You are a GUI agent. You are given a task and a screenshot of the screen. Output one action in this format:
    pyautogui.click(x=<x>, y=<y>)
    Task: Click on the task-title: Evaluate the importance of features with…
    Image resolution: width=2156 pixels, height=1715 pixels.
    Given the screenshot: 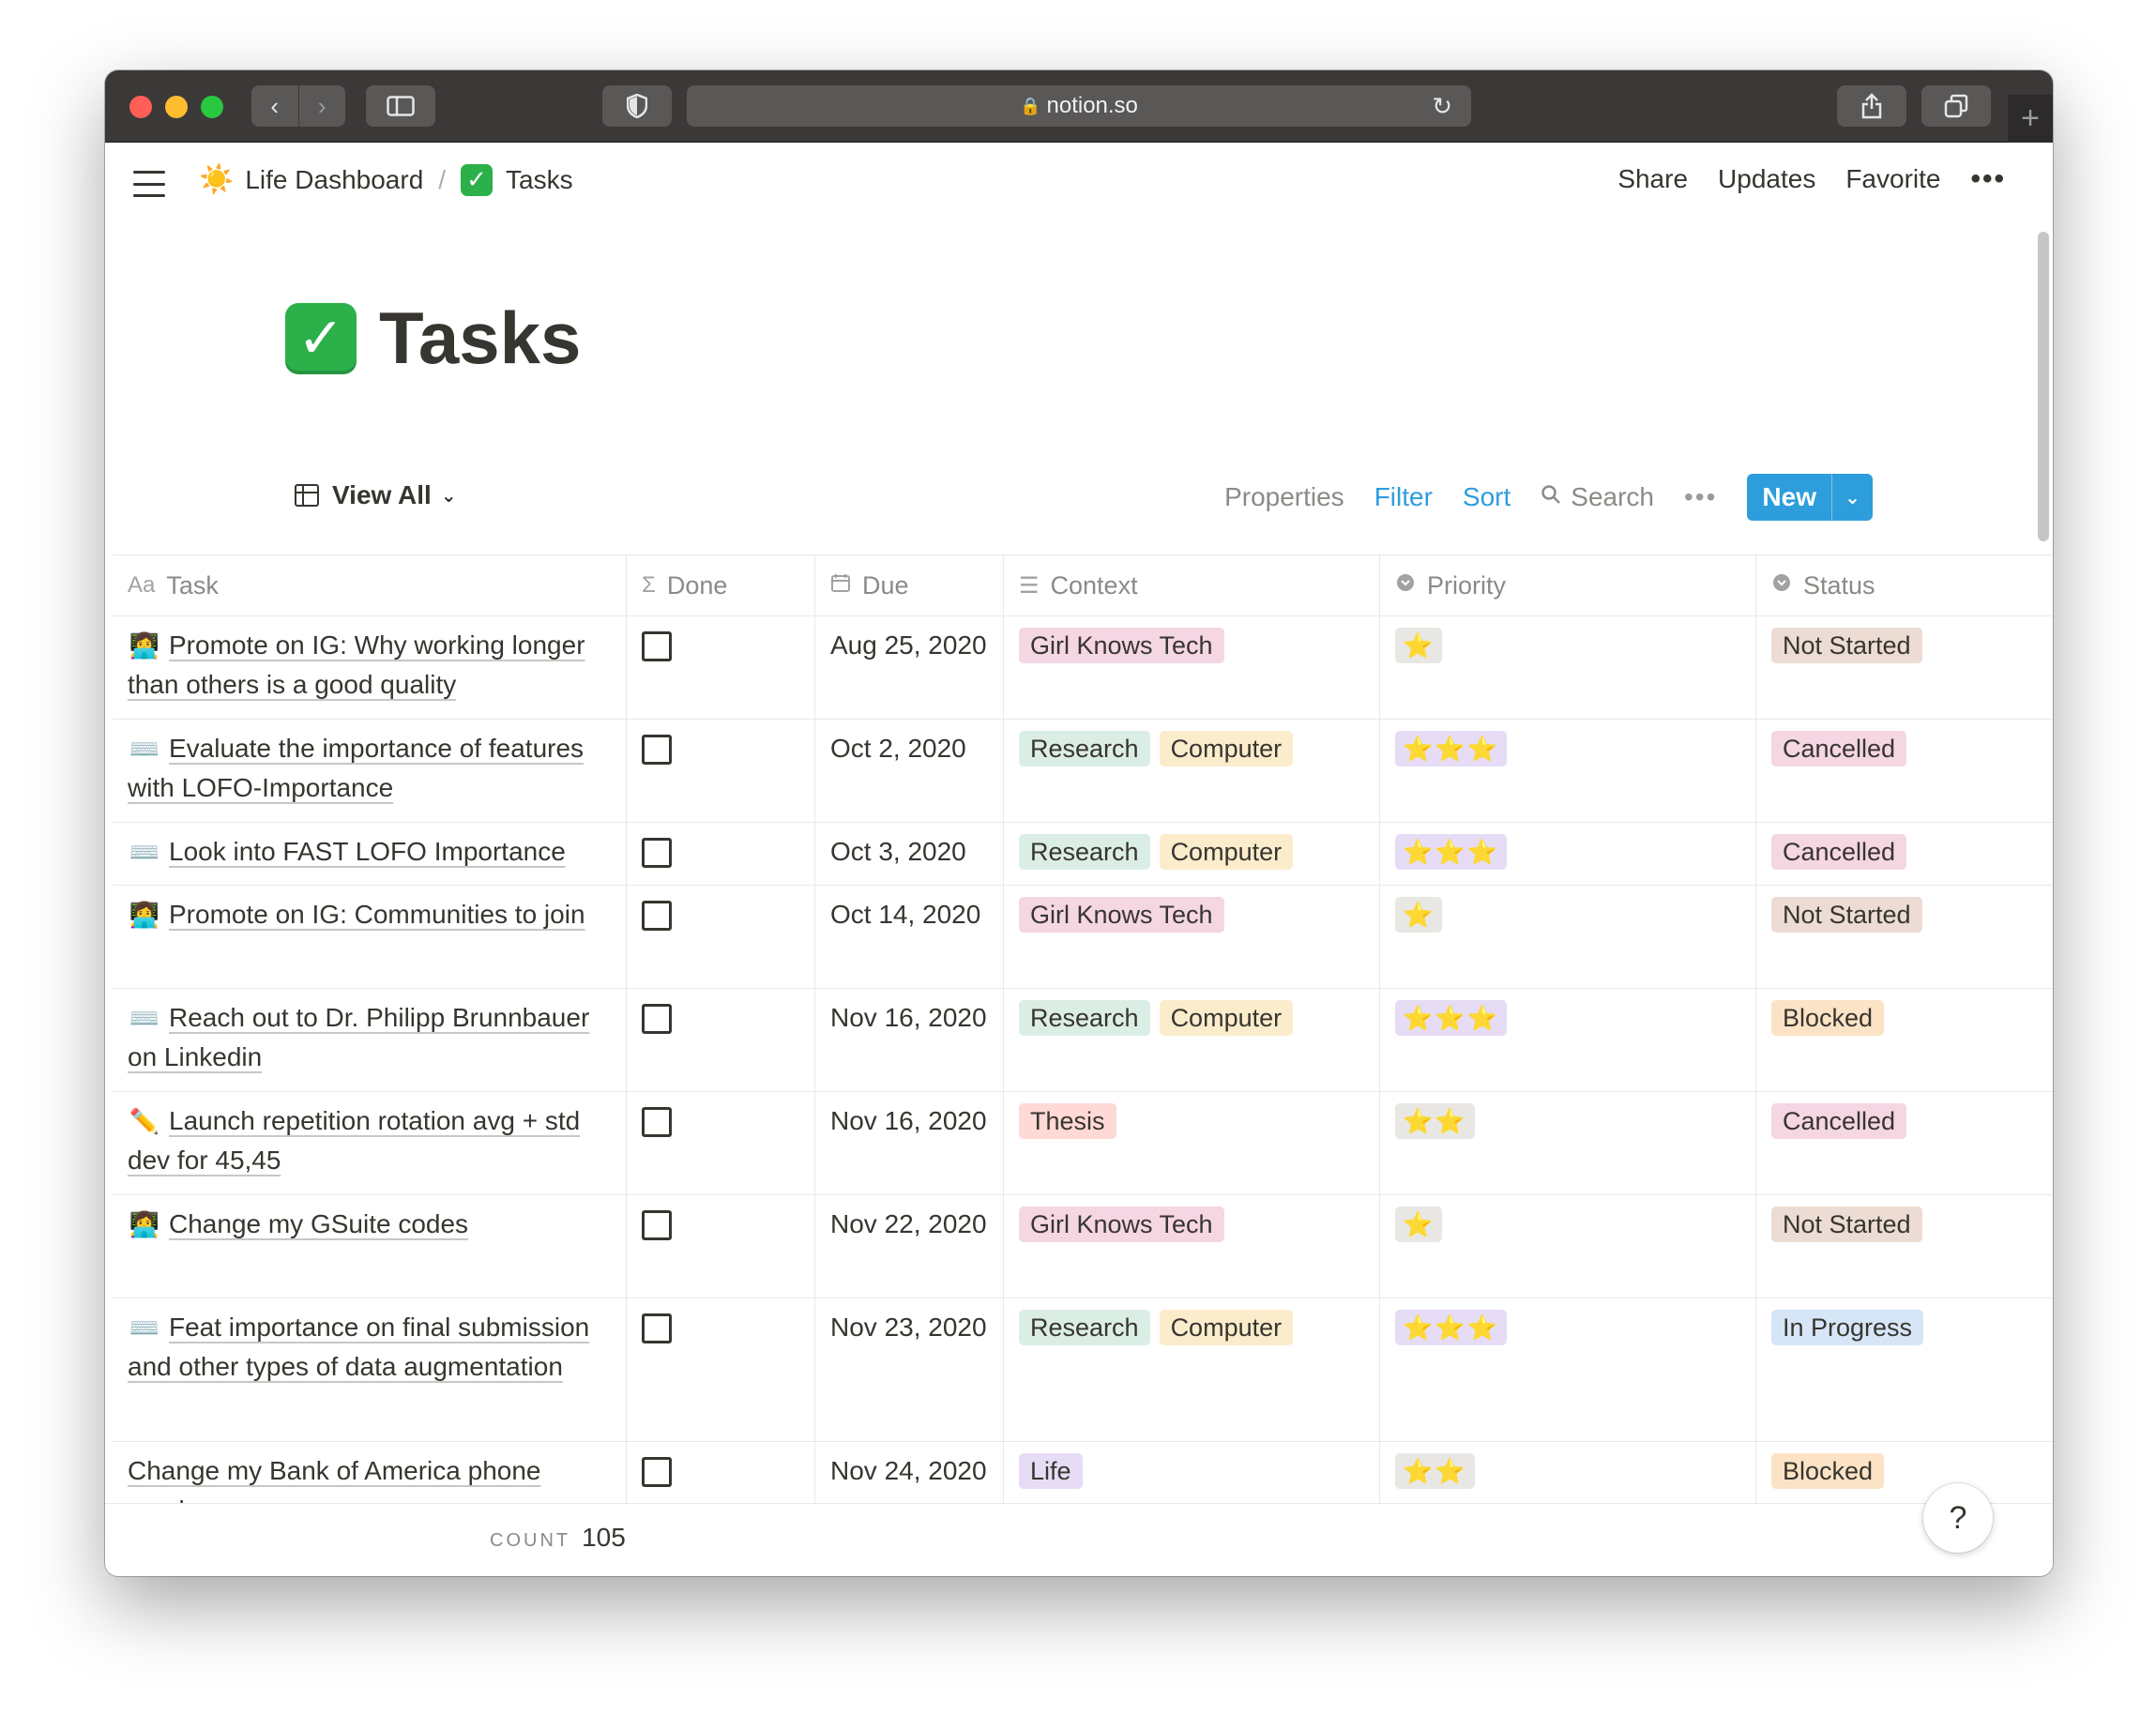 What is the action you would take?
    pyautogui.click(x=356, y=768)
    